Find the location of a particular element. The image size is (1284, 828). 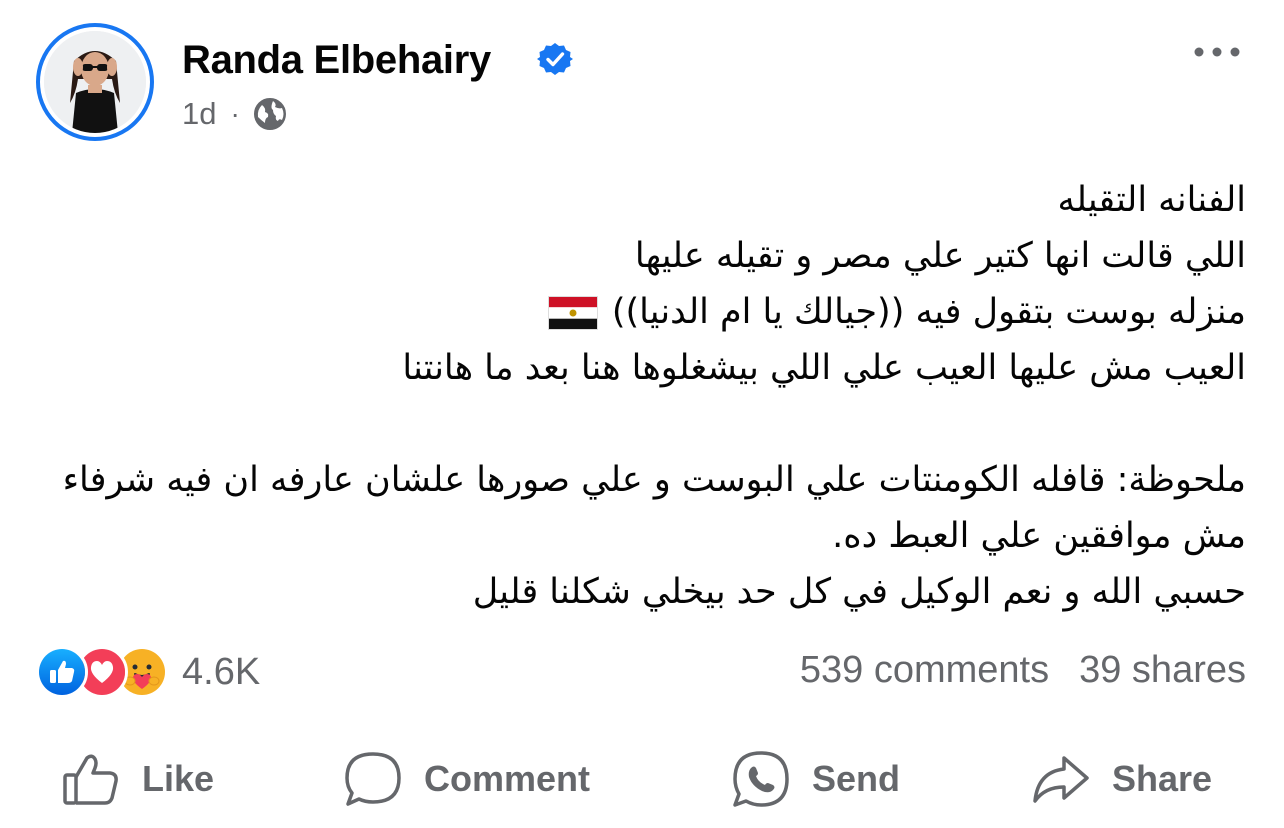

author-name: Randa Elbehairy is located at coordinates (336, 60).